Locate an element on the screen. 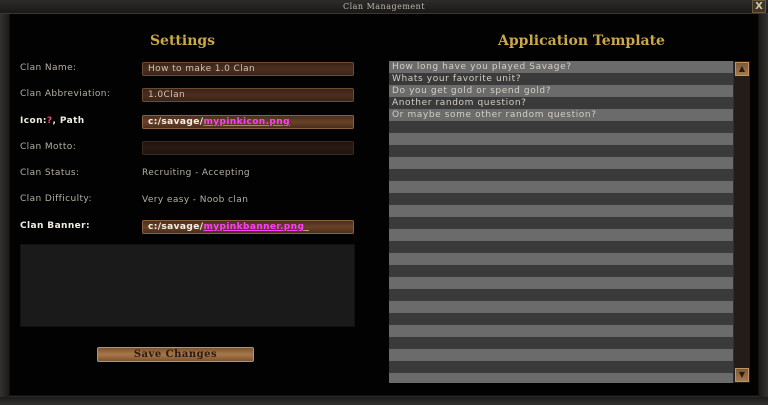 The height and width of the screenshot is (405, 768). icon-path-prefix: c:/savage/ is located at coordinates (176, 122).